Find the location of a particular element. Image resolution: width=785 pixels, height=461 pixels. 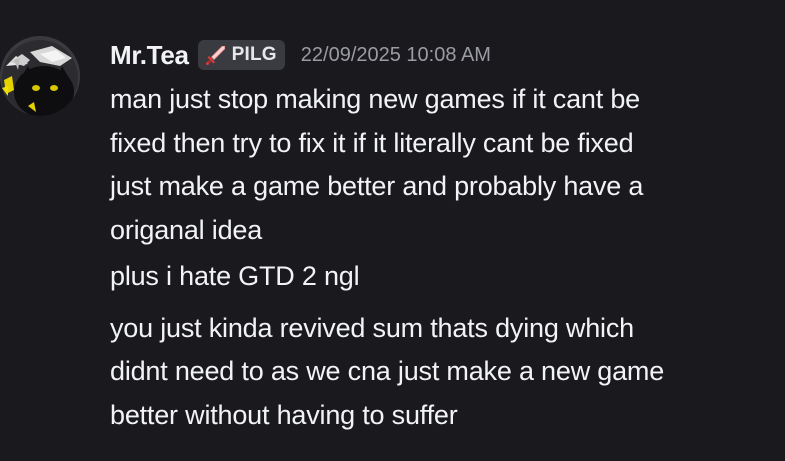

crossed-swords-icon is located at coordinates (216, 55).